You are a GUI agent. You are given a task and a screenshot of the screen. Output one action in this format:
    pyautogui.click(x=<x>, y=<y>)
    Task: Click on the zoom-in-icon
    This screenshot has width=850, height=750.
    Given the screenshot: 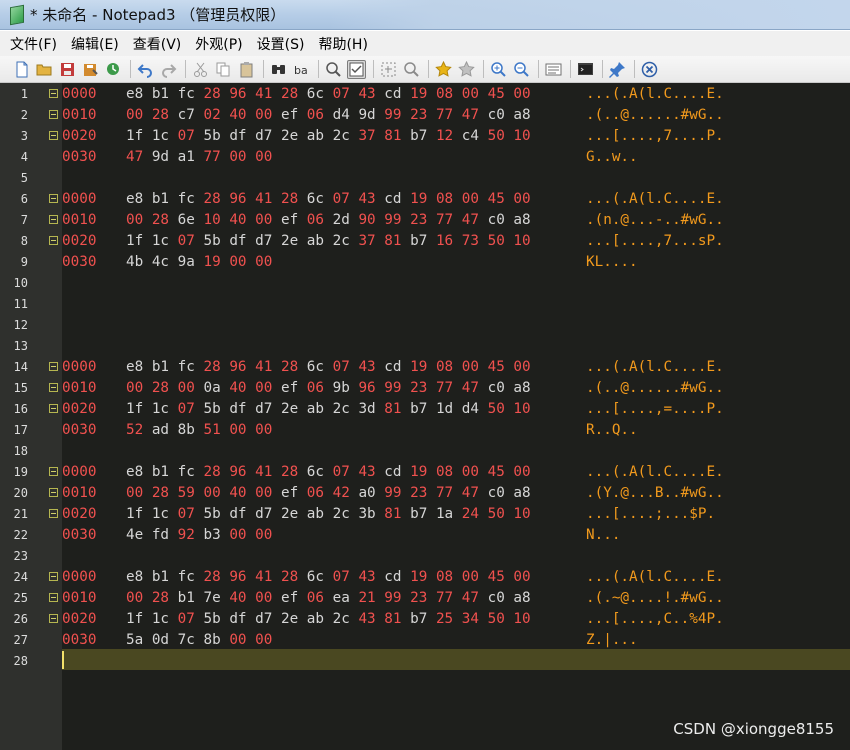 What is the action you would take?
    pyautogui.click(x=498, y=69)
    